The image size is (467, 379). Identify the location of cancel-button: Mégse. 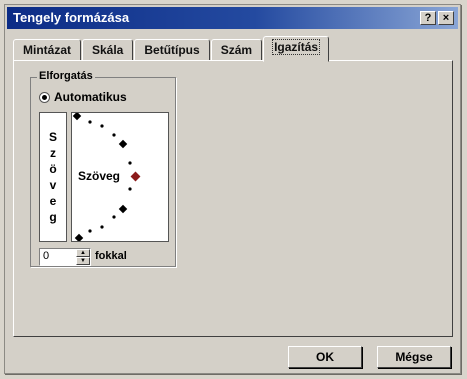
(414, 357).